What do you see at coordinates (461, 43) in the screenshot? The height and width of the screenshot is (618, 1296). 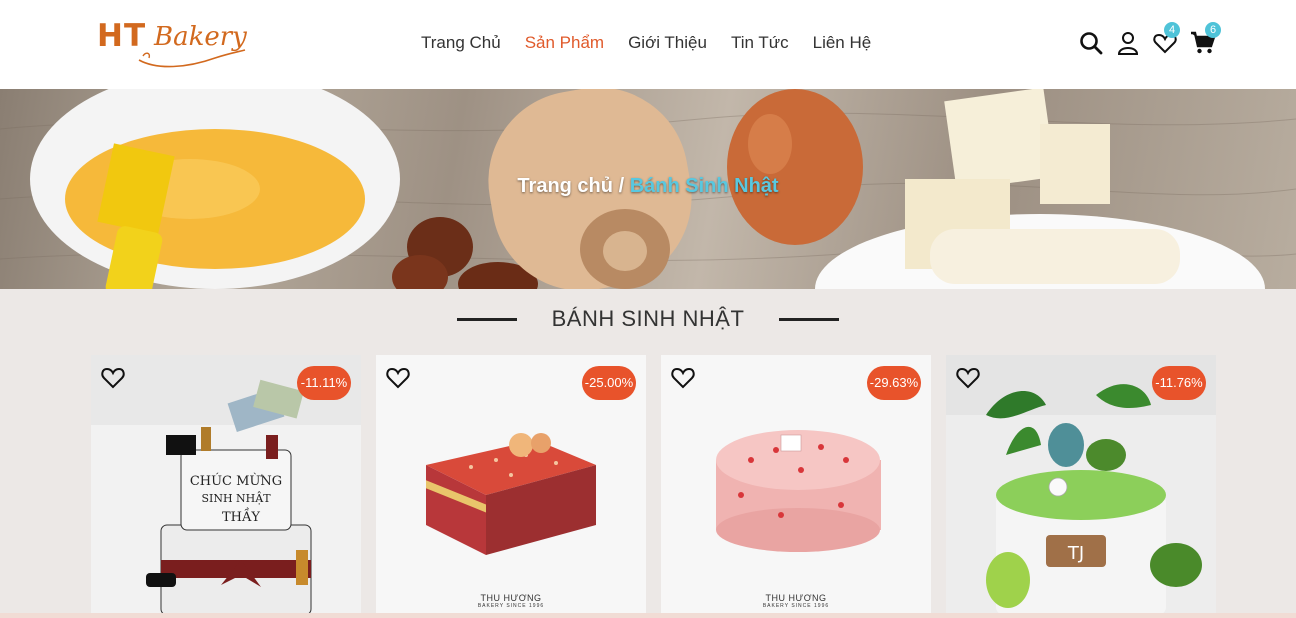 I see `nav-trang-chu: Trang Chủ` at bounding box center [461, 43].